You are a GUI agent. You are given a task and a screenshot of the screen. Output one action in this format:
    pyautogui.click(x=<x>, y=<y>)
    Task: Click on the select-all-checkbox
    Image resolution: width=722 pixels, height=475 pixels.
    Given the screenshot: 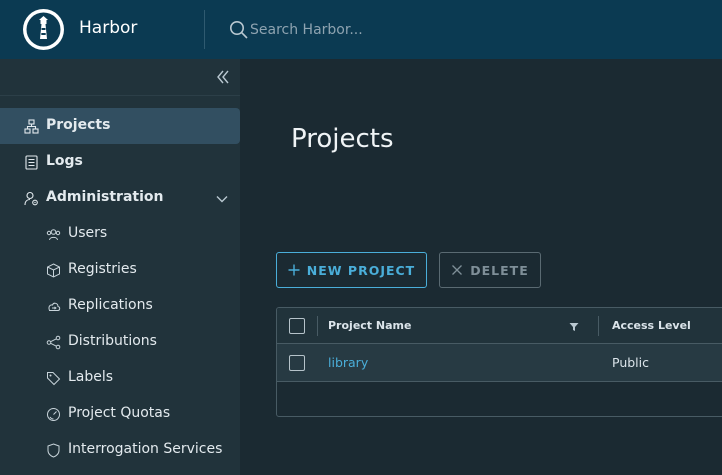 What is the action you would take?
    pyautogui.click(x=297, y=326)
    